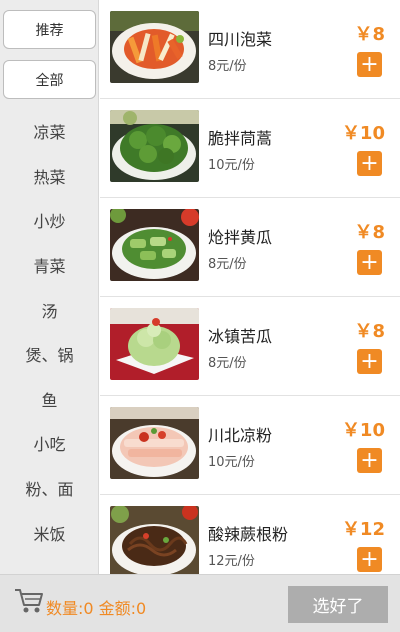 This screenshot has width=400, height=632. Describe the element at coordinates (338, 604) in the screenshot. I see `done-button: 选好了` at that location.